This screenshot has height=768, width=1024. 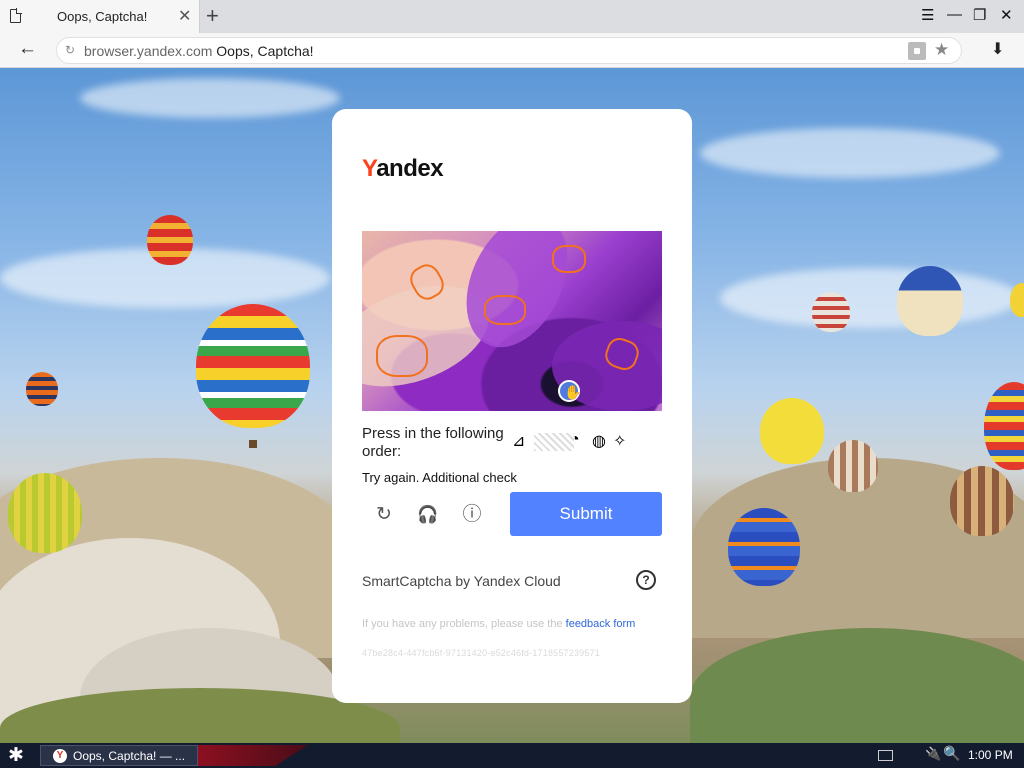 I want to click on hint-glyph: ⊿, so click(x=519, y=441).